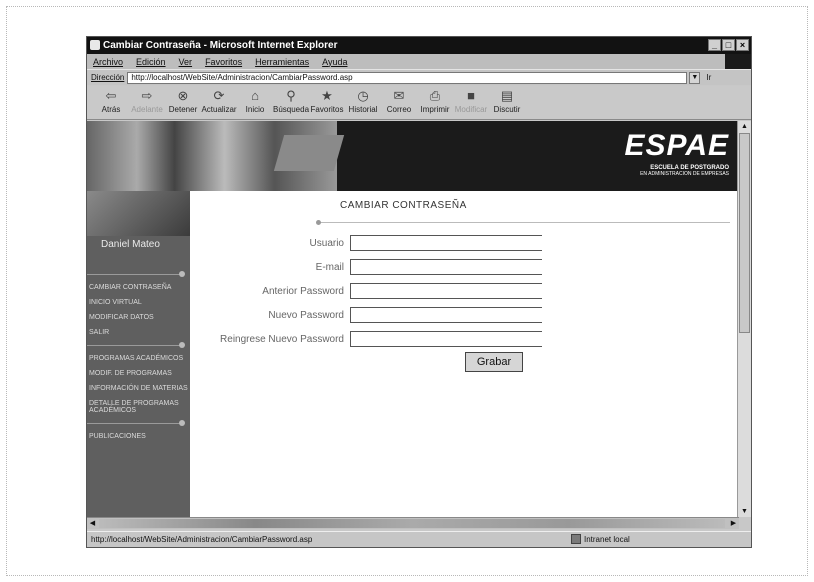 The width and height of the screenshot is (814, 582). What do you see at coordinates (138, 436) in the screenshot?
I see `sidebar-item-publicaciones: PUBLICACIONES` at bounding box center [138, 436].